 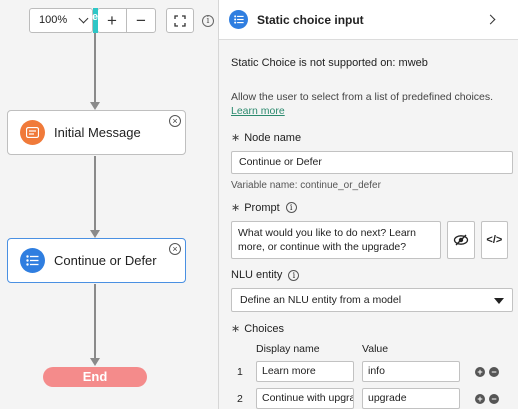 I want to click on minus-icon: −, so click(x=141, y=20).